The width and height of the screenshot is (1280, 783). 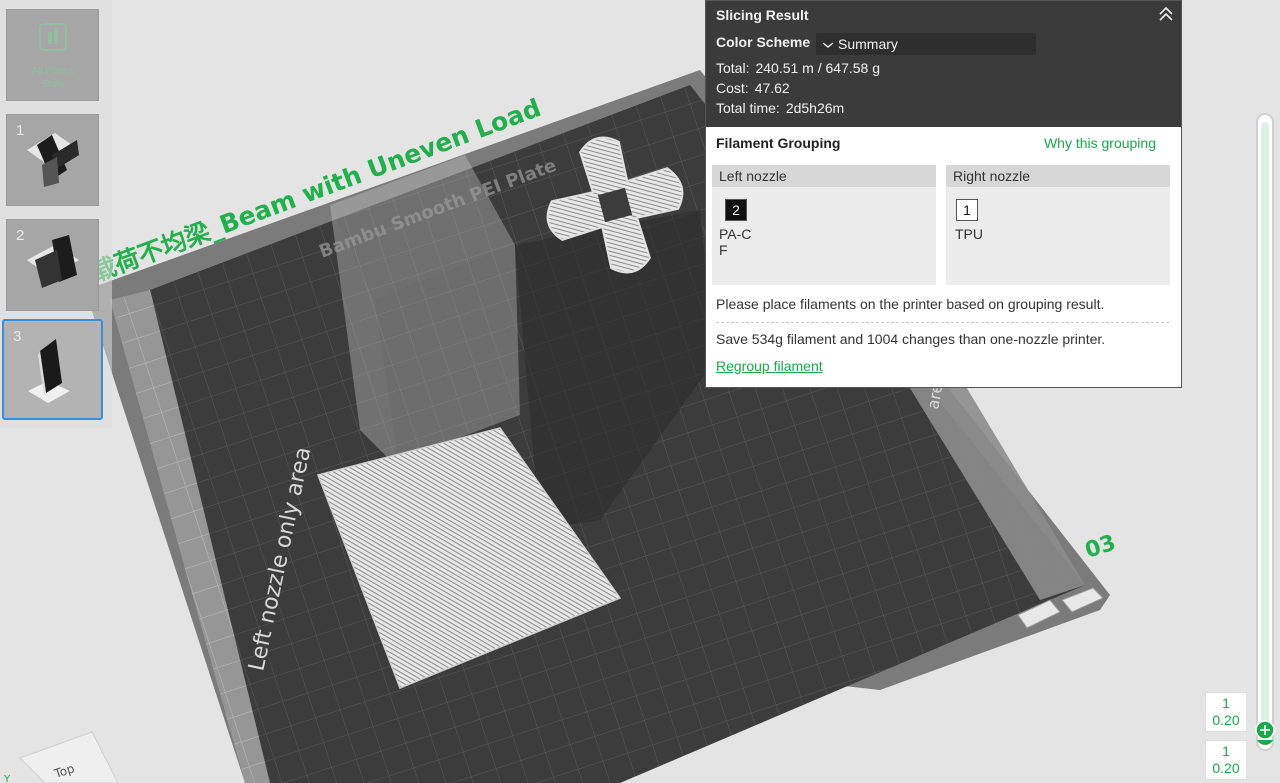 I want to click on chevron-down-icon, so click(x=830, y=44).